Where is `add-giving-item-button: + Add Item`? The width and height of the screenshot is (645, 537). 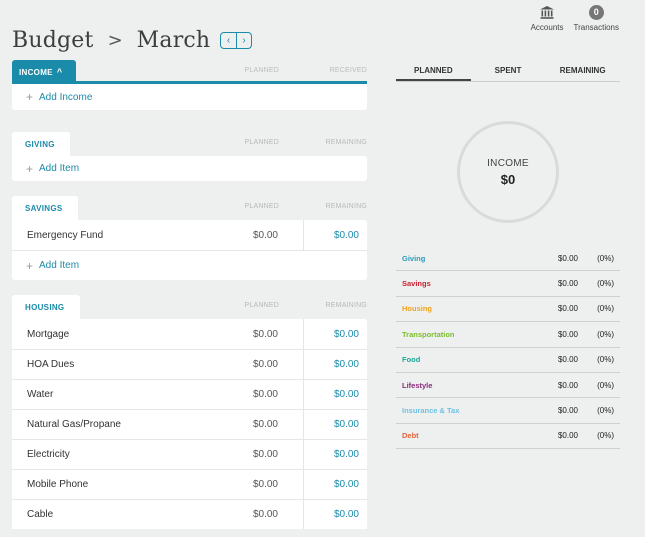
add-giving-item-button: + Add Item is located at coordinates (189, 168).